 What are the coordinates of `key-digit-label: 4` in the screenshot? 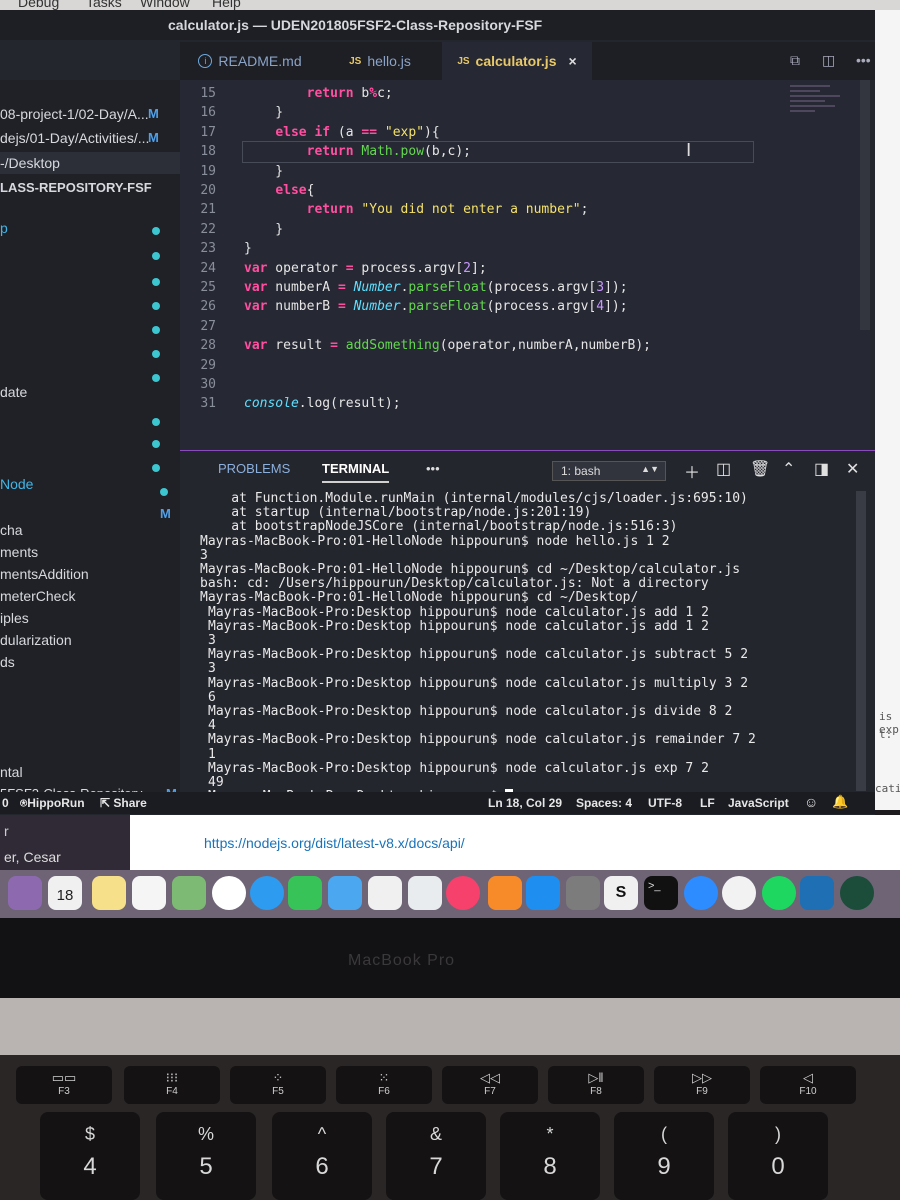 It's located at (90, 1166).